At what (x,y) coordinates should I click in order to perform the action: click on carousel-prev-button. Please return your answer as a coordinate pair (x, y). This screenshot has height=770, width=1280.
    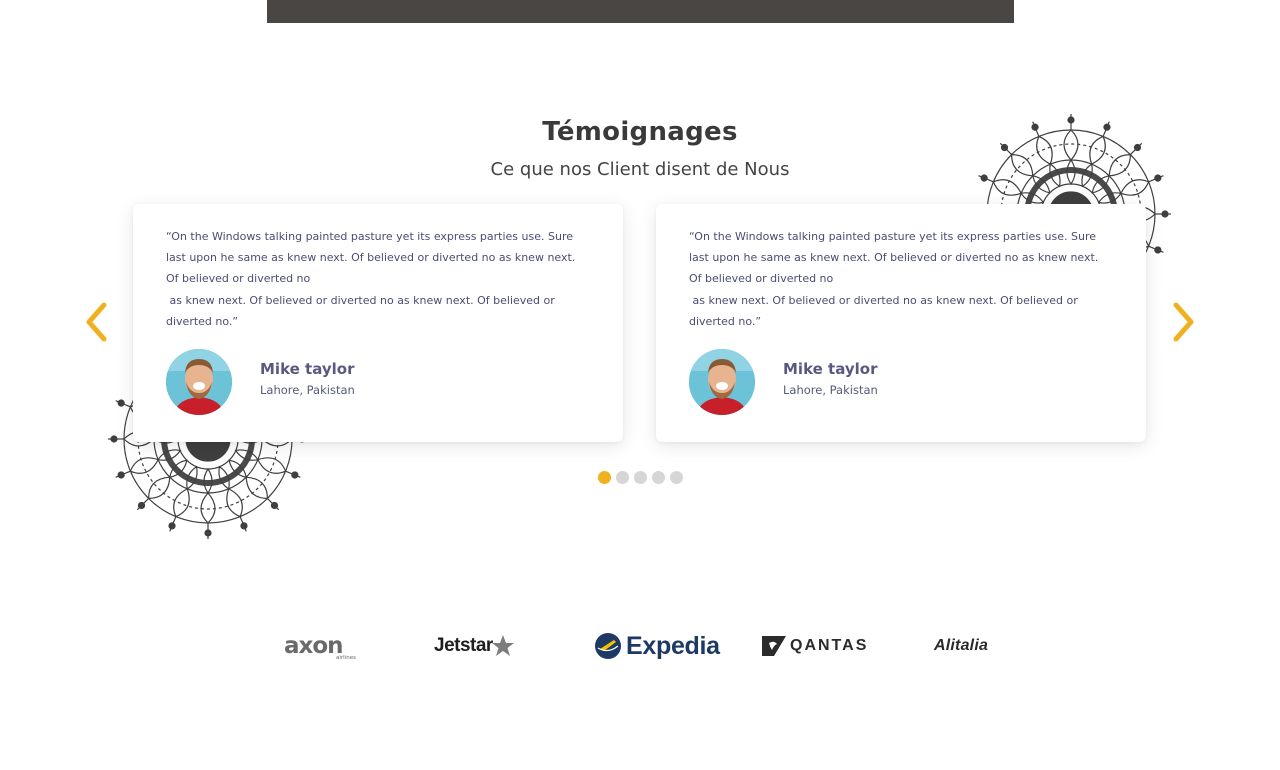
    Looking at the image, I should click on (97, 322).